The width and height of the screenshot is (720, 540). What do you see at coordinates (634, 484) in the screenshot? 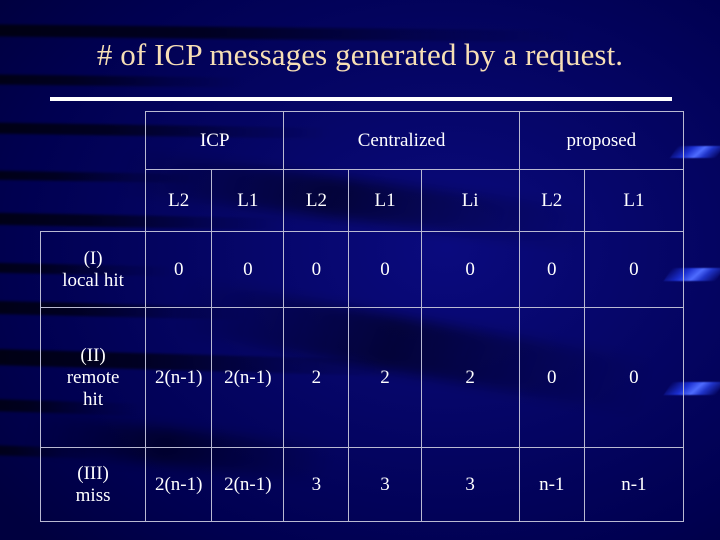
I see `cell-r3-c7: n-1` at bounding box center [634, 484].